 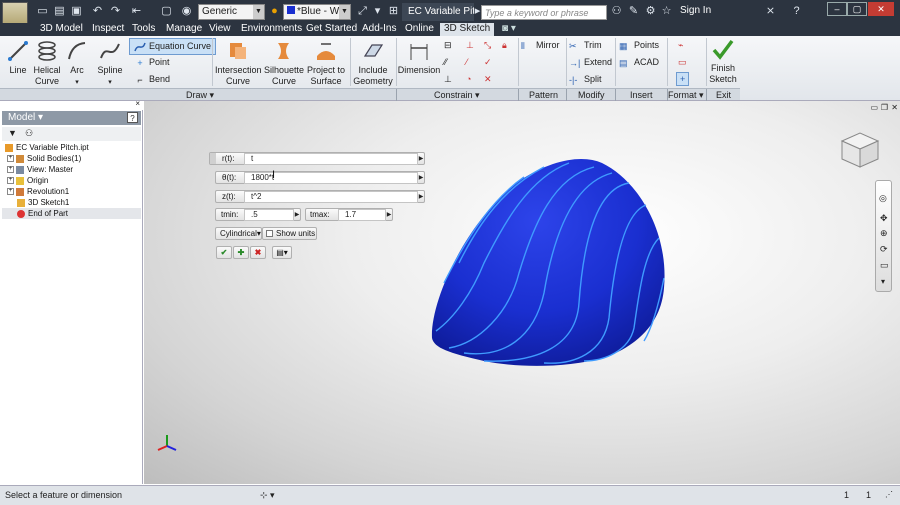 What do you see at coordinates (883, 281) in the screenshot?
I see `nav-menu-icon: ▾` at bounding box center [883, 281].